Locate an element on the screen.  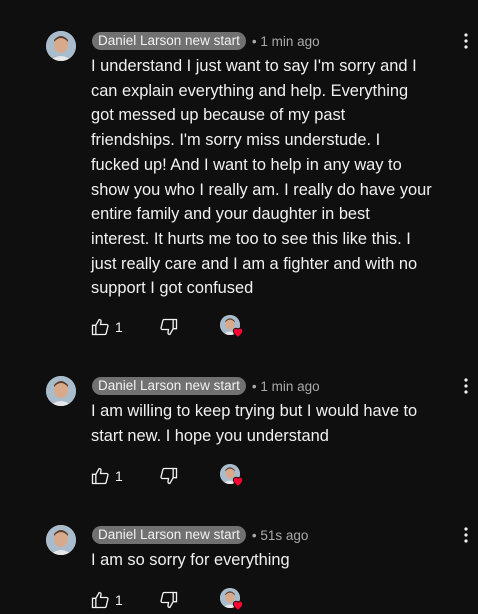
comment-header: Daniel Larson new start • 51s ago is located at coordinates (200, 535).